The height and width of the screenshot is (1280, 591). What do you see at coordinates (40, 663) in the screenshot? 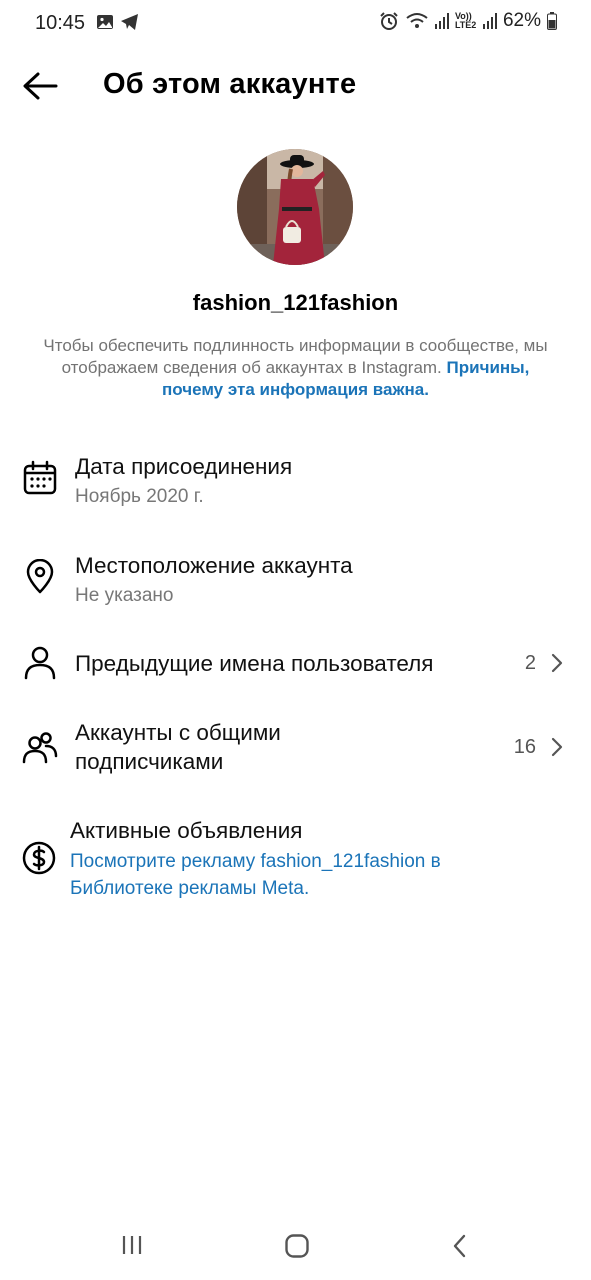
I see `user-icon` at bounding box center [40, 663].